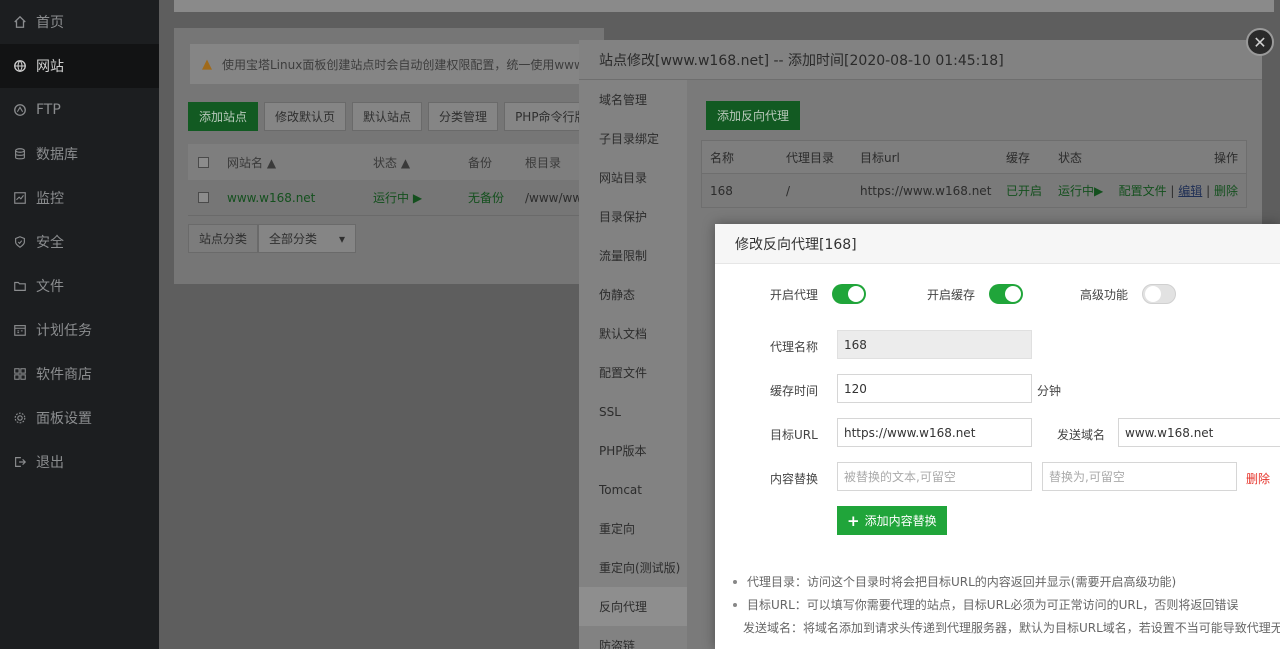 The height and width of the screenshot is (649, 1280). What do you see at coordinates (79, 286) in the screenshot?
I see `sidebar-item-files: 文件` at bounding box center [79, 286].